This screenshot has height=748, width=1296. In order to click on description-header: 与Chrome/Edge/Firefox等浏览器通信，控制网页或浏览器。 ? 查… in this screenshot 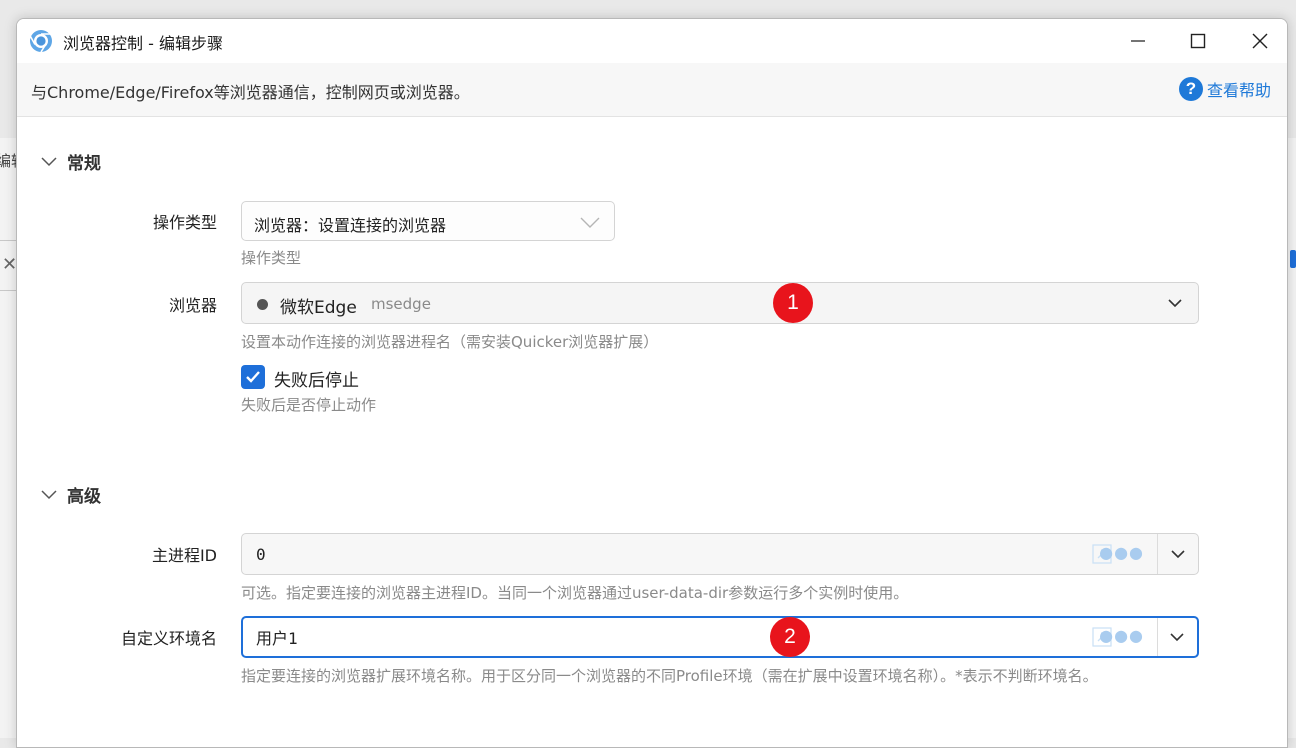, I will do `click(652, 90)`.